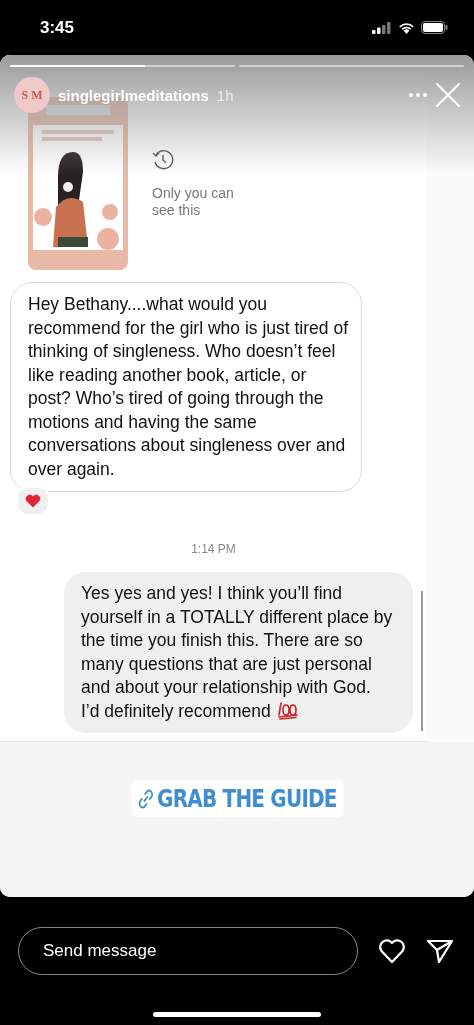 This screenshot has width=474, height=1025. I want to click on link-sticker: GRAB THE GUIDE, so click(237, 798).